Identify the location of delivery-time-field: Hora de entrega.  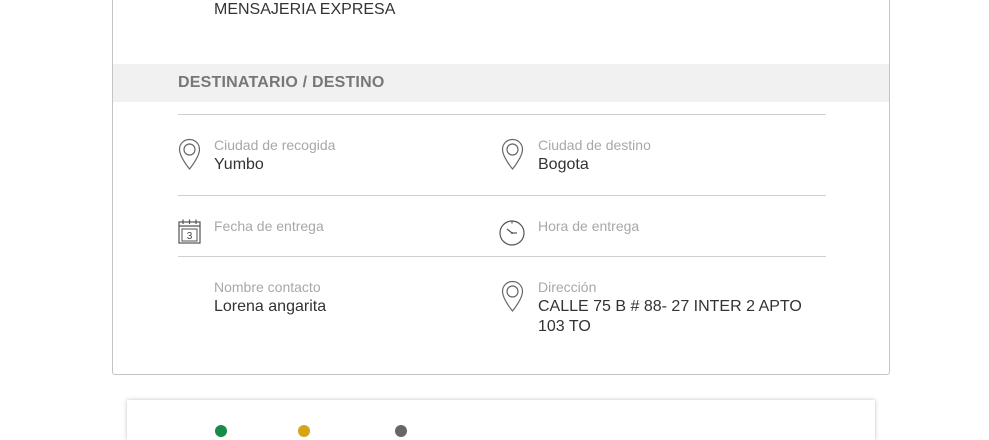
(588, 226).